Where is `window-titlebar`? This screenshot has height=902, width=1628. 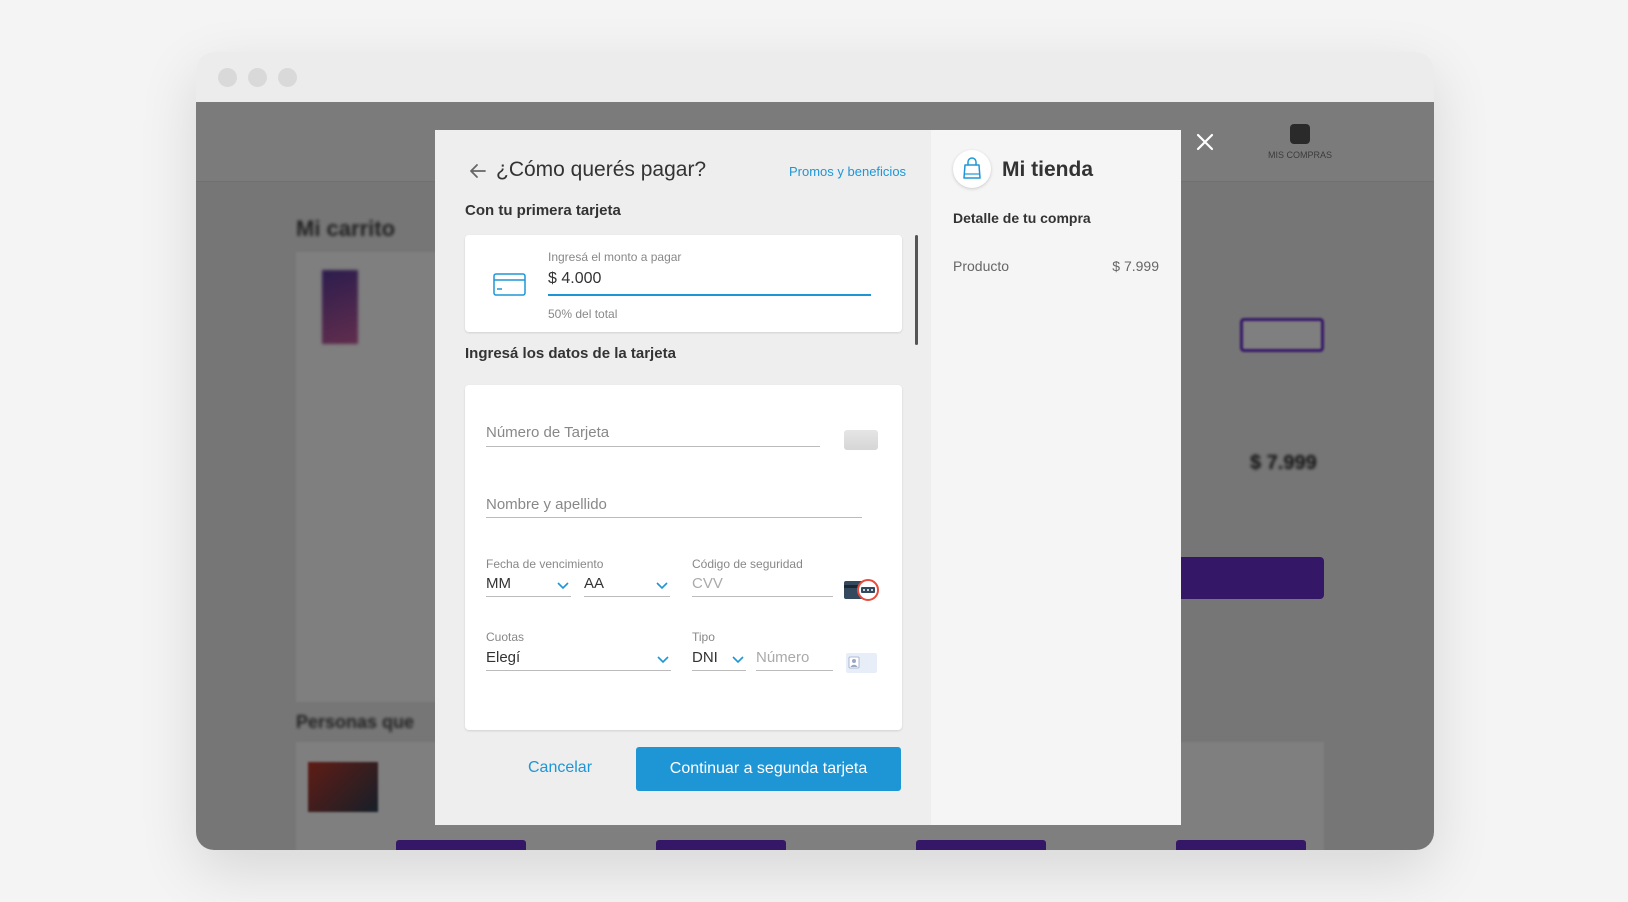
window-titlebar is located at coordinates (815, 77).